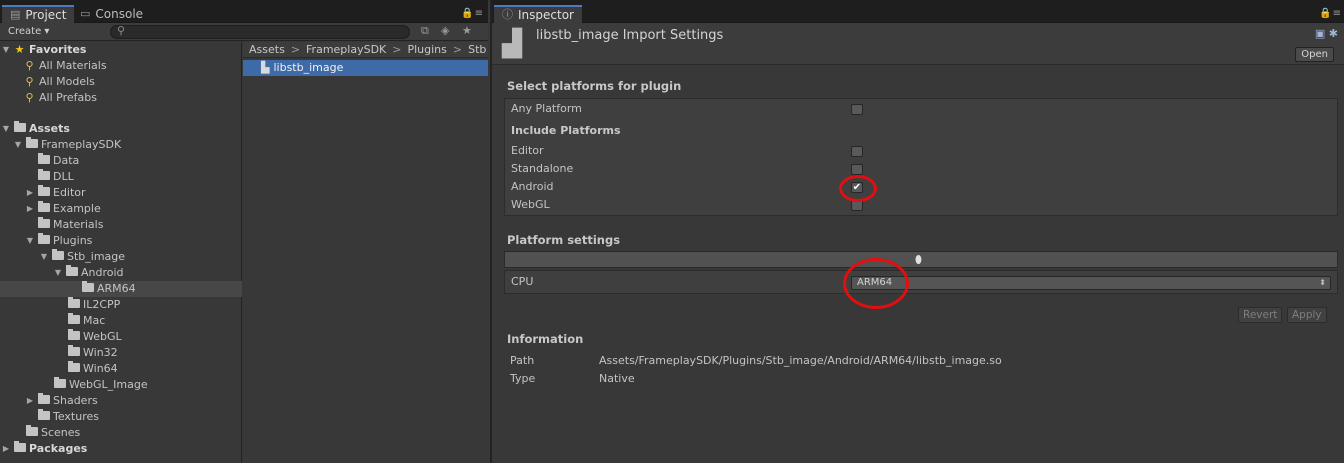 The height and width of the screenshot is (463, 1344). What do you see at coordinates (121, 321) in the screenshot?
I see `tree-mac: Mac` at bounding box center [121, 321].